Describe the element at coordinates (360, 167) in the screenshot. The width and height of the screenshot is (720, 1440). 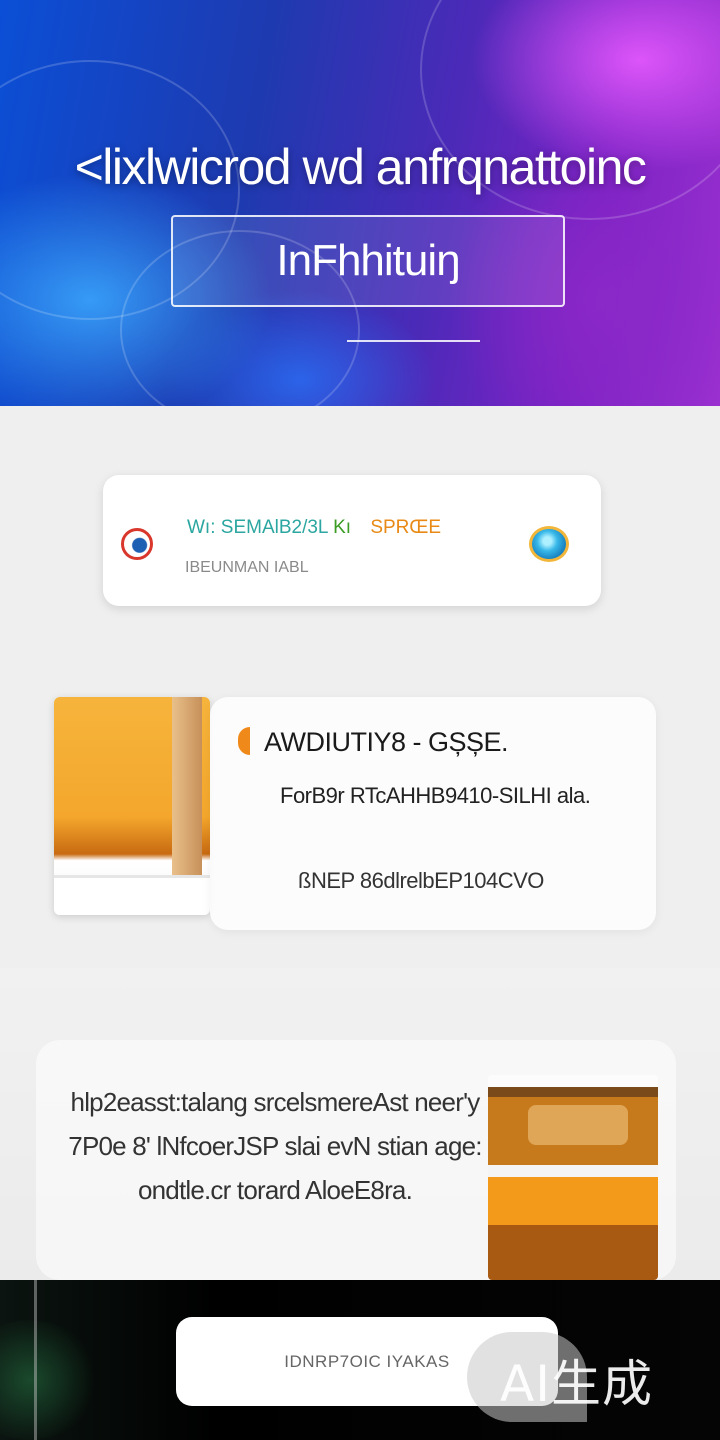
I see `hero-title: <lixlwicrod wd anfrqnattoinc` at that location.